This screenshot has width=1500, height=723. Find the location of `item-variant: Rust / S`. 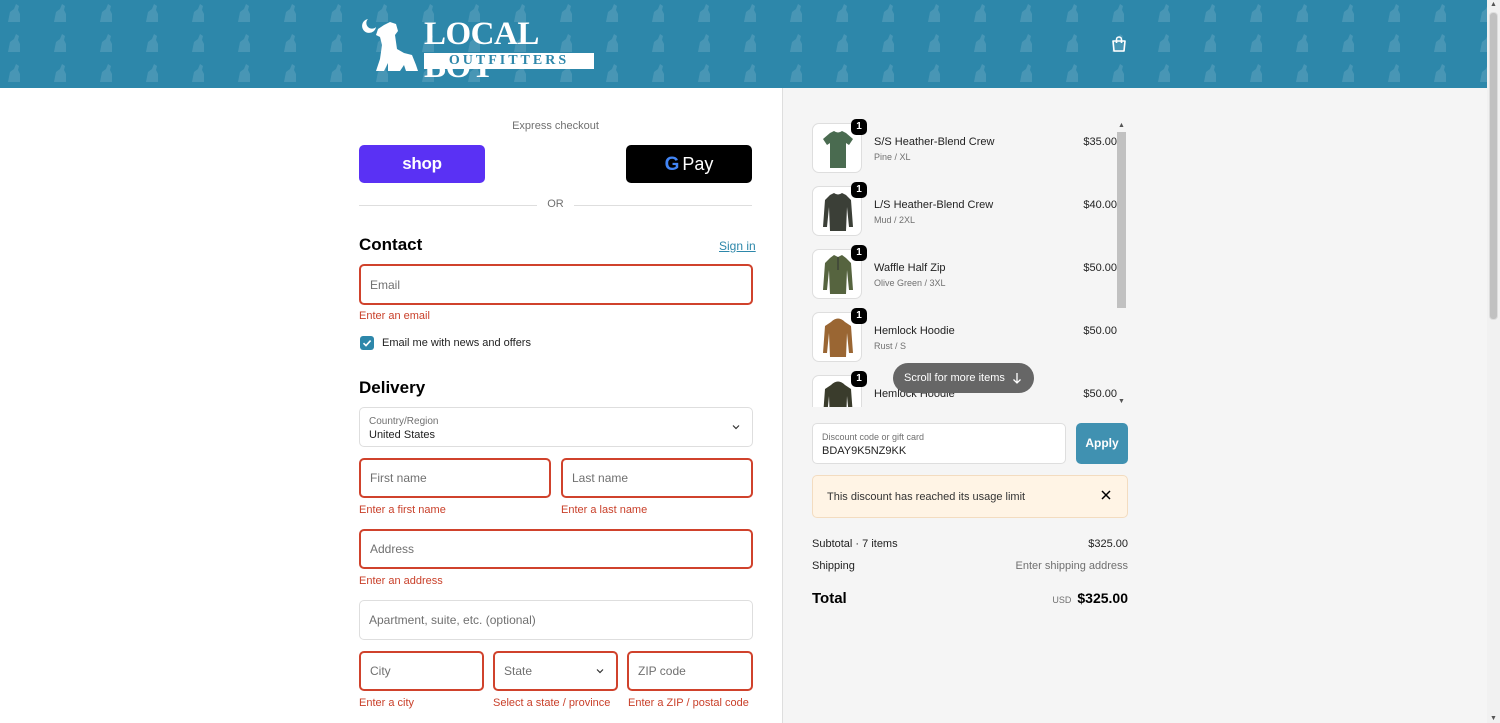

item-variant: Rust / S is located at coordinates (890, 346).